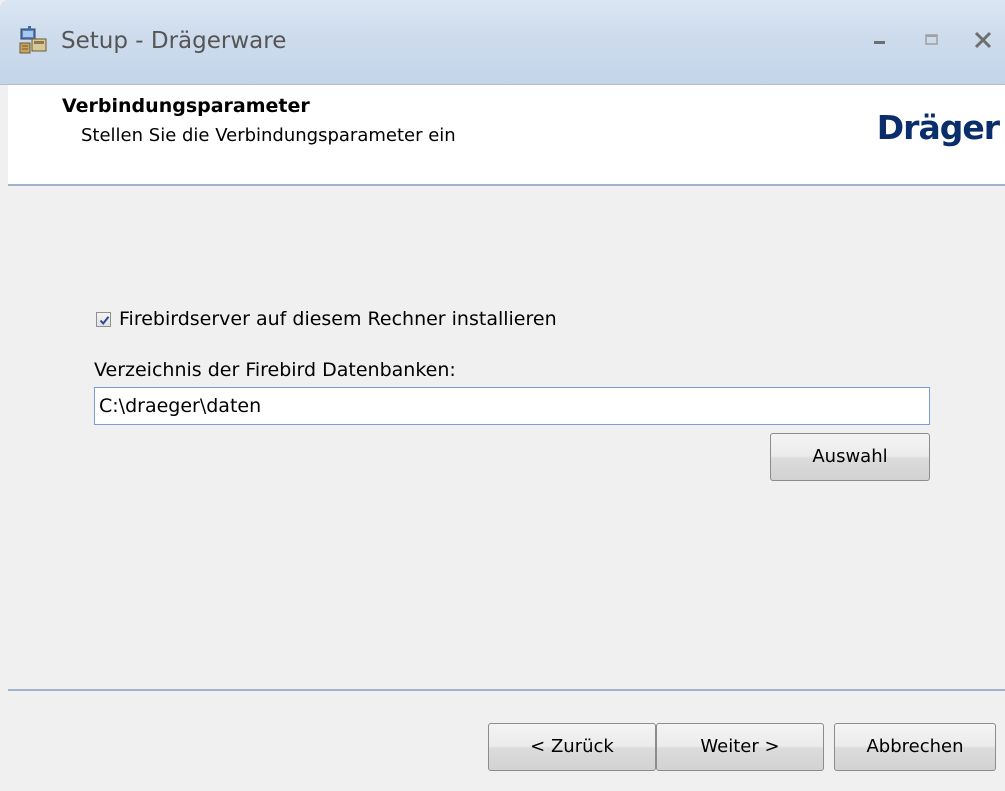  I want to click on select-directory-button: Auswahl, so click(850, 457).